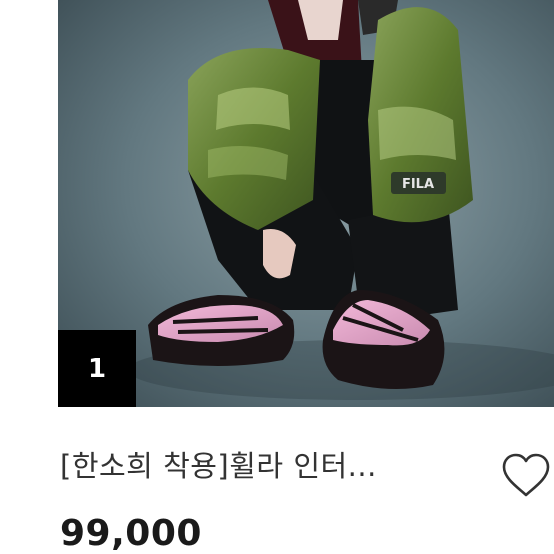 The width and height of the screenshot is (554, 554). What do you see at coordinates (131, 533) in the screenshot?
I see `product-price: 99,000` at bounding box center [131, 533].